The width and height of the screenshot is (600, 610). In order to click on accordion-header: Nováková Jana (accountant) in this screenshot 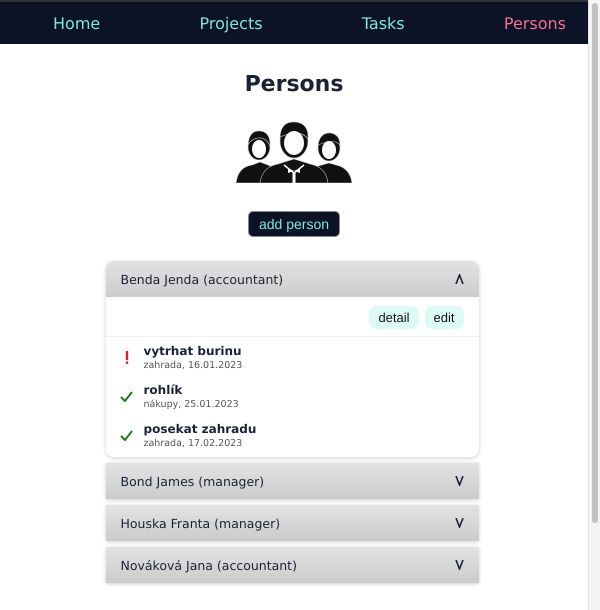, I will do `click(292, 565)`.